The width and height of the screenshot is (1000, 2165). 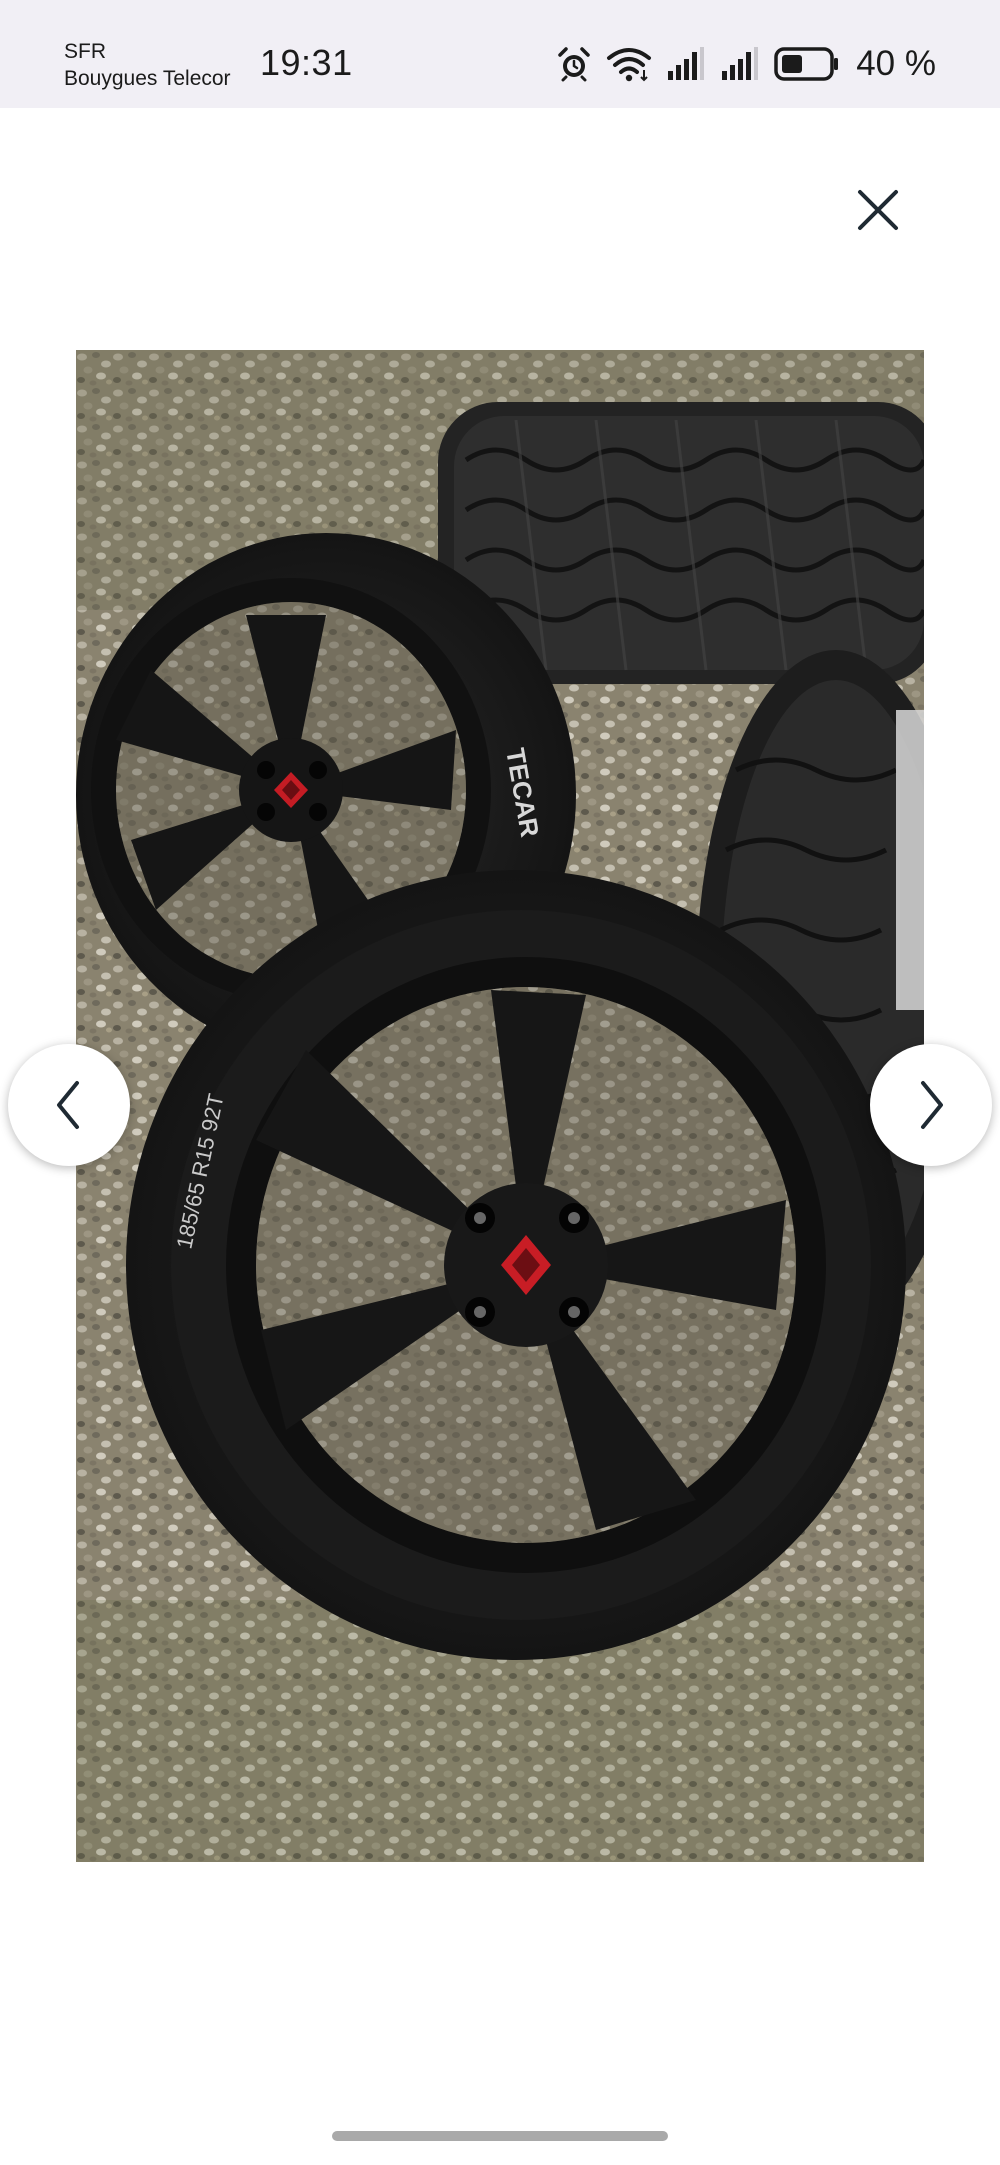 What do you see at coordinates (574, 64) in the screenshot?
I see `alarm-icon` at bounding box center [574, 64].